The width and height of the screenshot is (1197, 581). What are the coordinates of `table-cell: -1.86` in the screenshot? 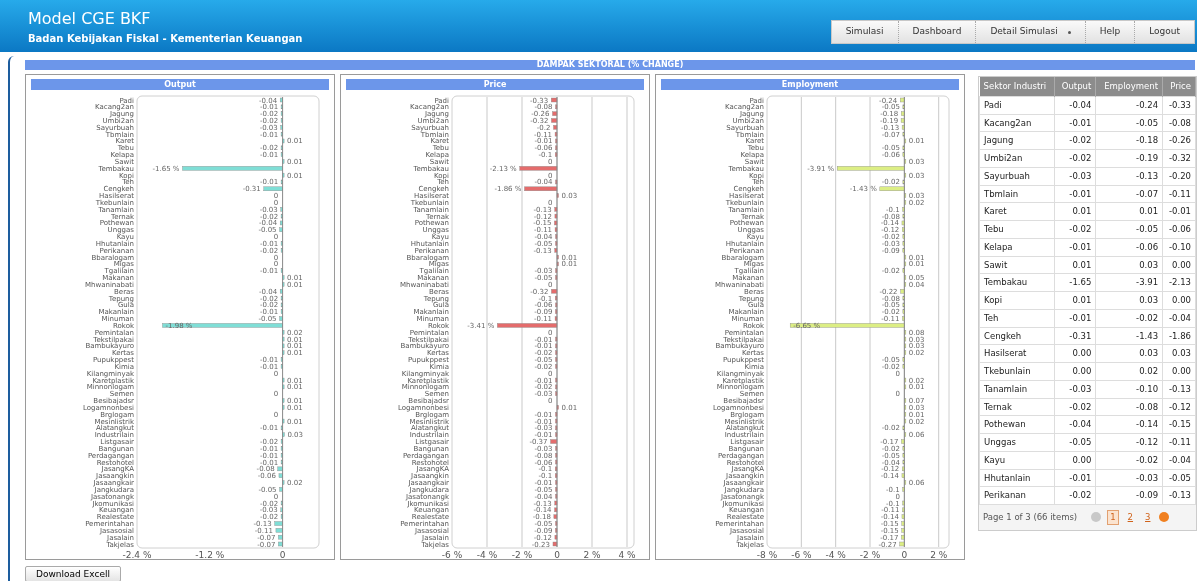 It's located at (1179, 336).